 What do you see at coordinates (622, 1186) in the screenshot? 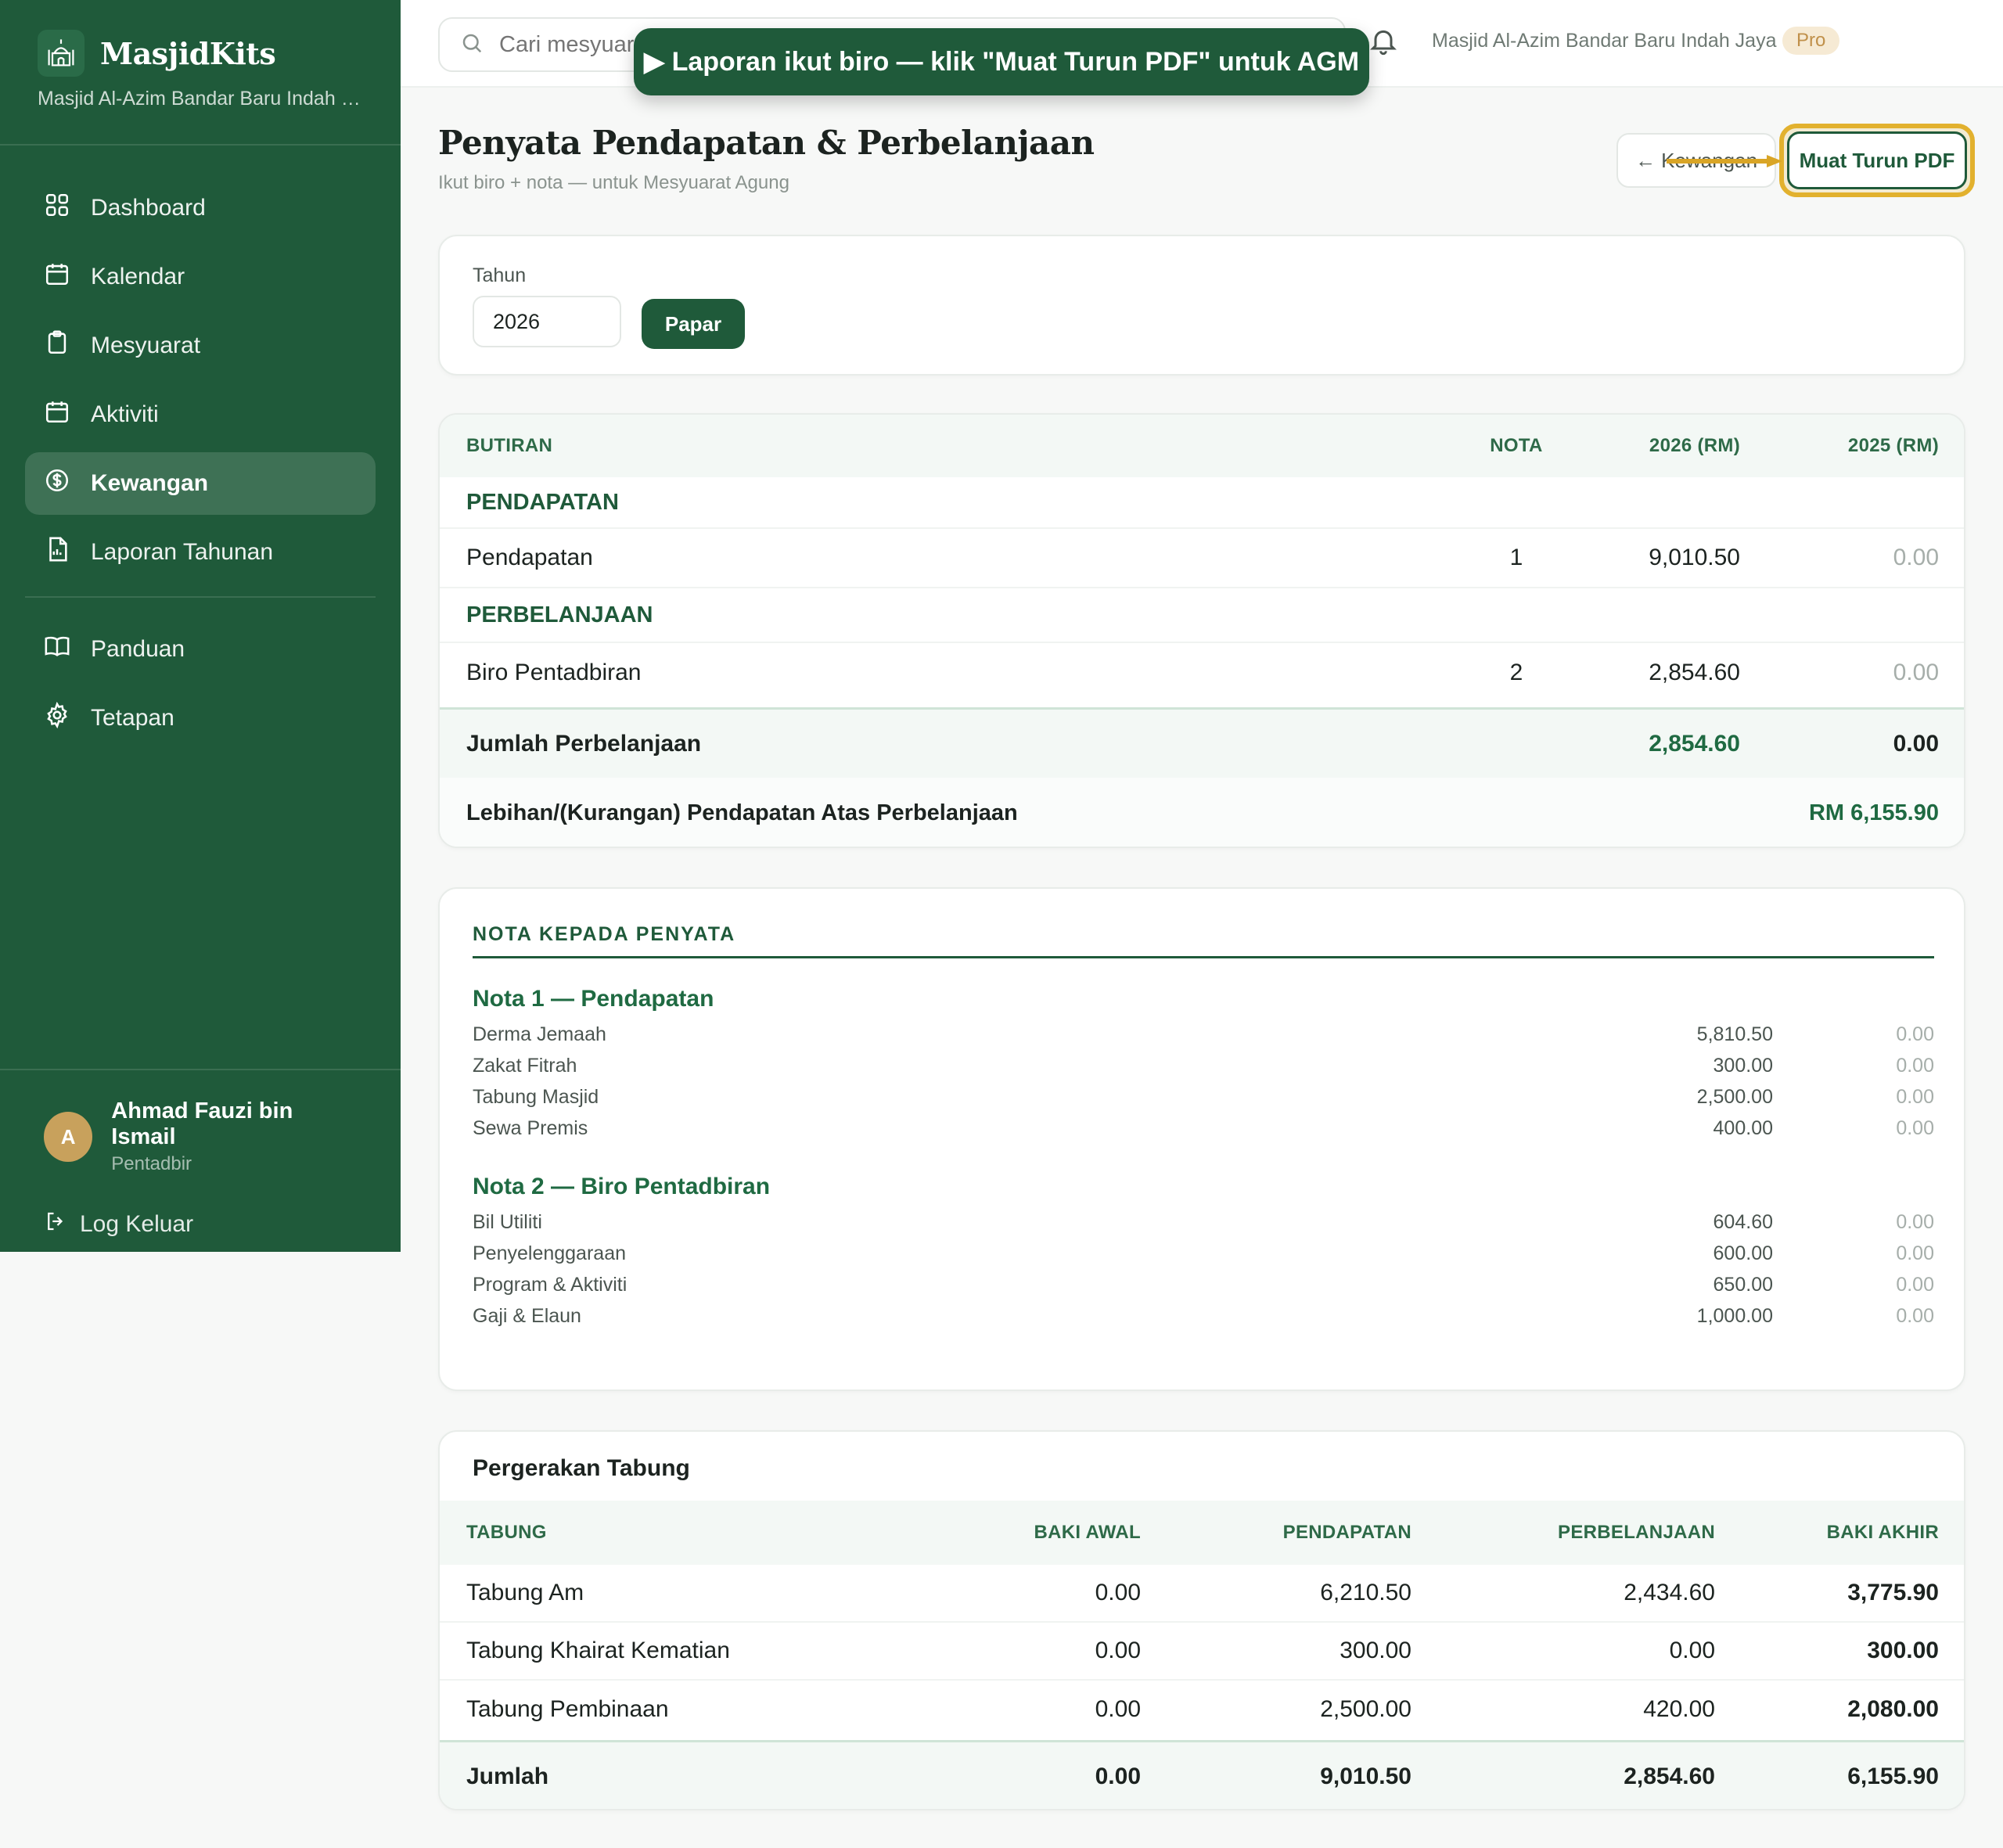
I see `note-2-title: Nota 2 — Biro Pentadbiran` at bounding box center [622, 1186].